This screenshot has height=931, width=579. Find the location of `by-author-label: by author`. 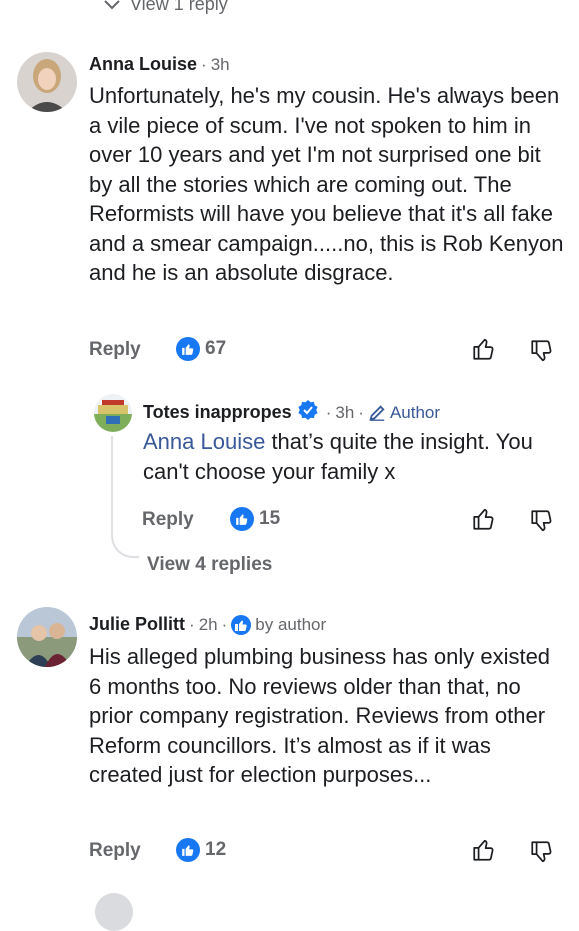

by-author-label: by author is located at coordinates (291, 624).